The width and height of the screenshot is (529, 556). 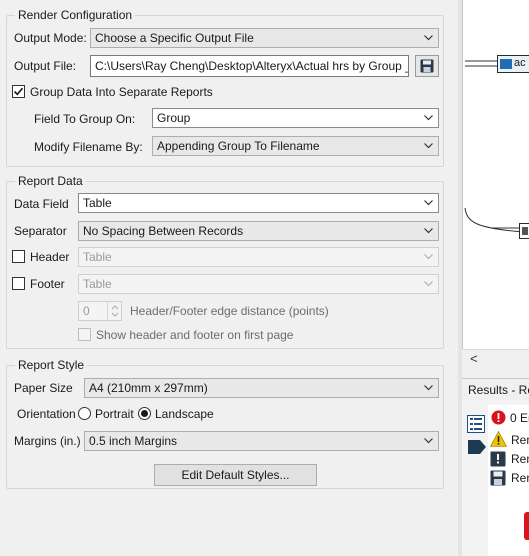 What do you see at coordinates (84, 413) in the screenshot?
I see `portrait-radio` at bounding box center [84, 413].